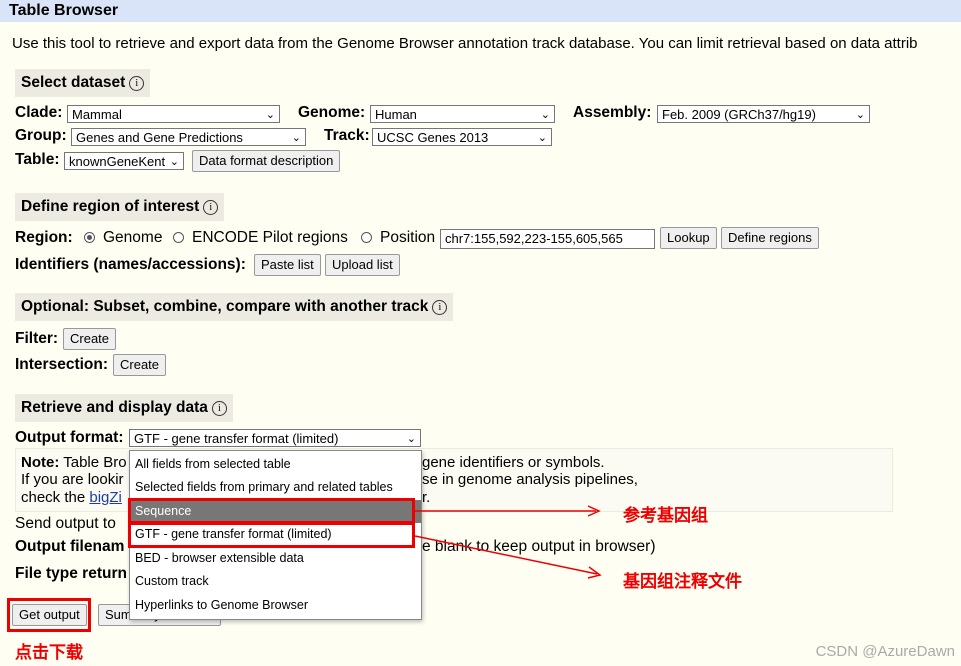 The height and width of the screenshot is (666, 961). I want to click on annotation-reference-genome: 参考基因组, so click(665, 515).